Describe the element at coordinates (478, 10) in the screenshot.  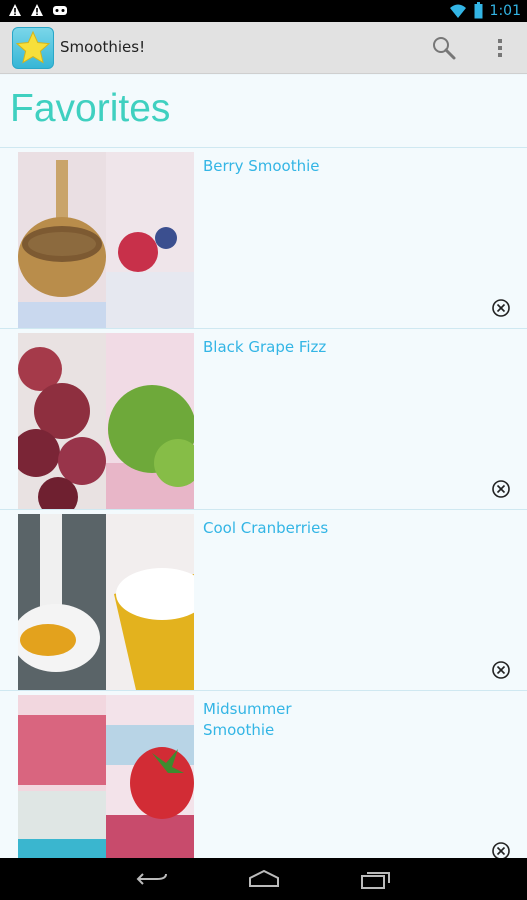
I see `battery-icon` at that location.